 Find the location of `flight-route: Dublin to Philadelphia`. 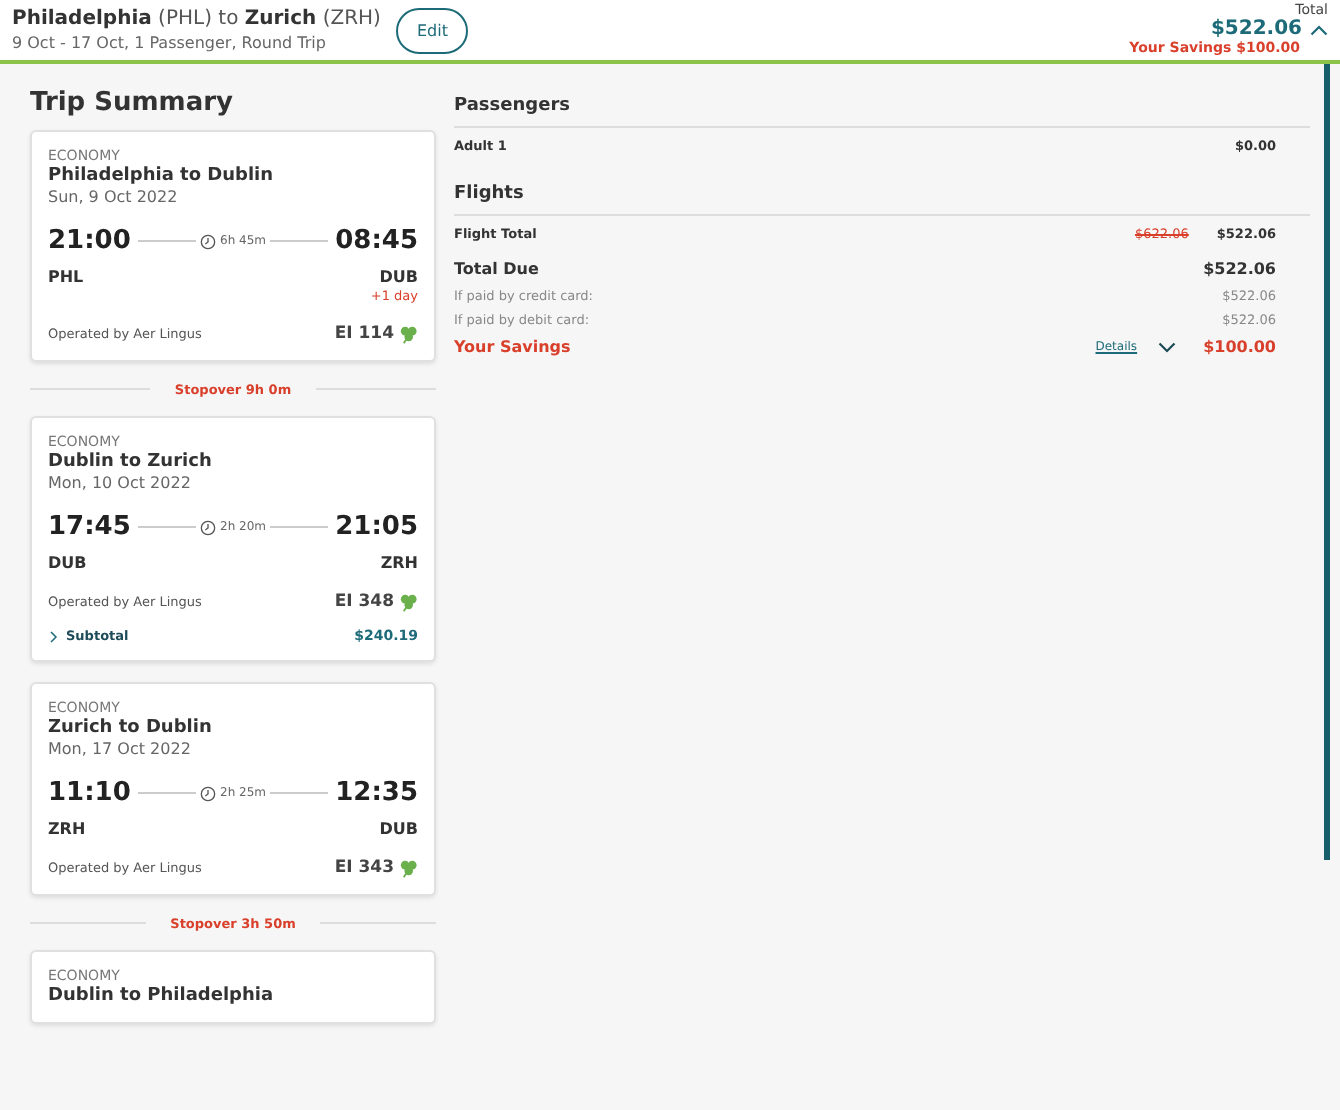

flight-route: Dublin to Philadelphia is located at coordinates (162, 996).